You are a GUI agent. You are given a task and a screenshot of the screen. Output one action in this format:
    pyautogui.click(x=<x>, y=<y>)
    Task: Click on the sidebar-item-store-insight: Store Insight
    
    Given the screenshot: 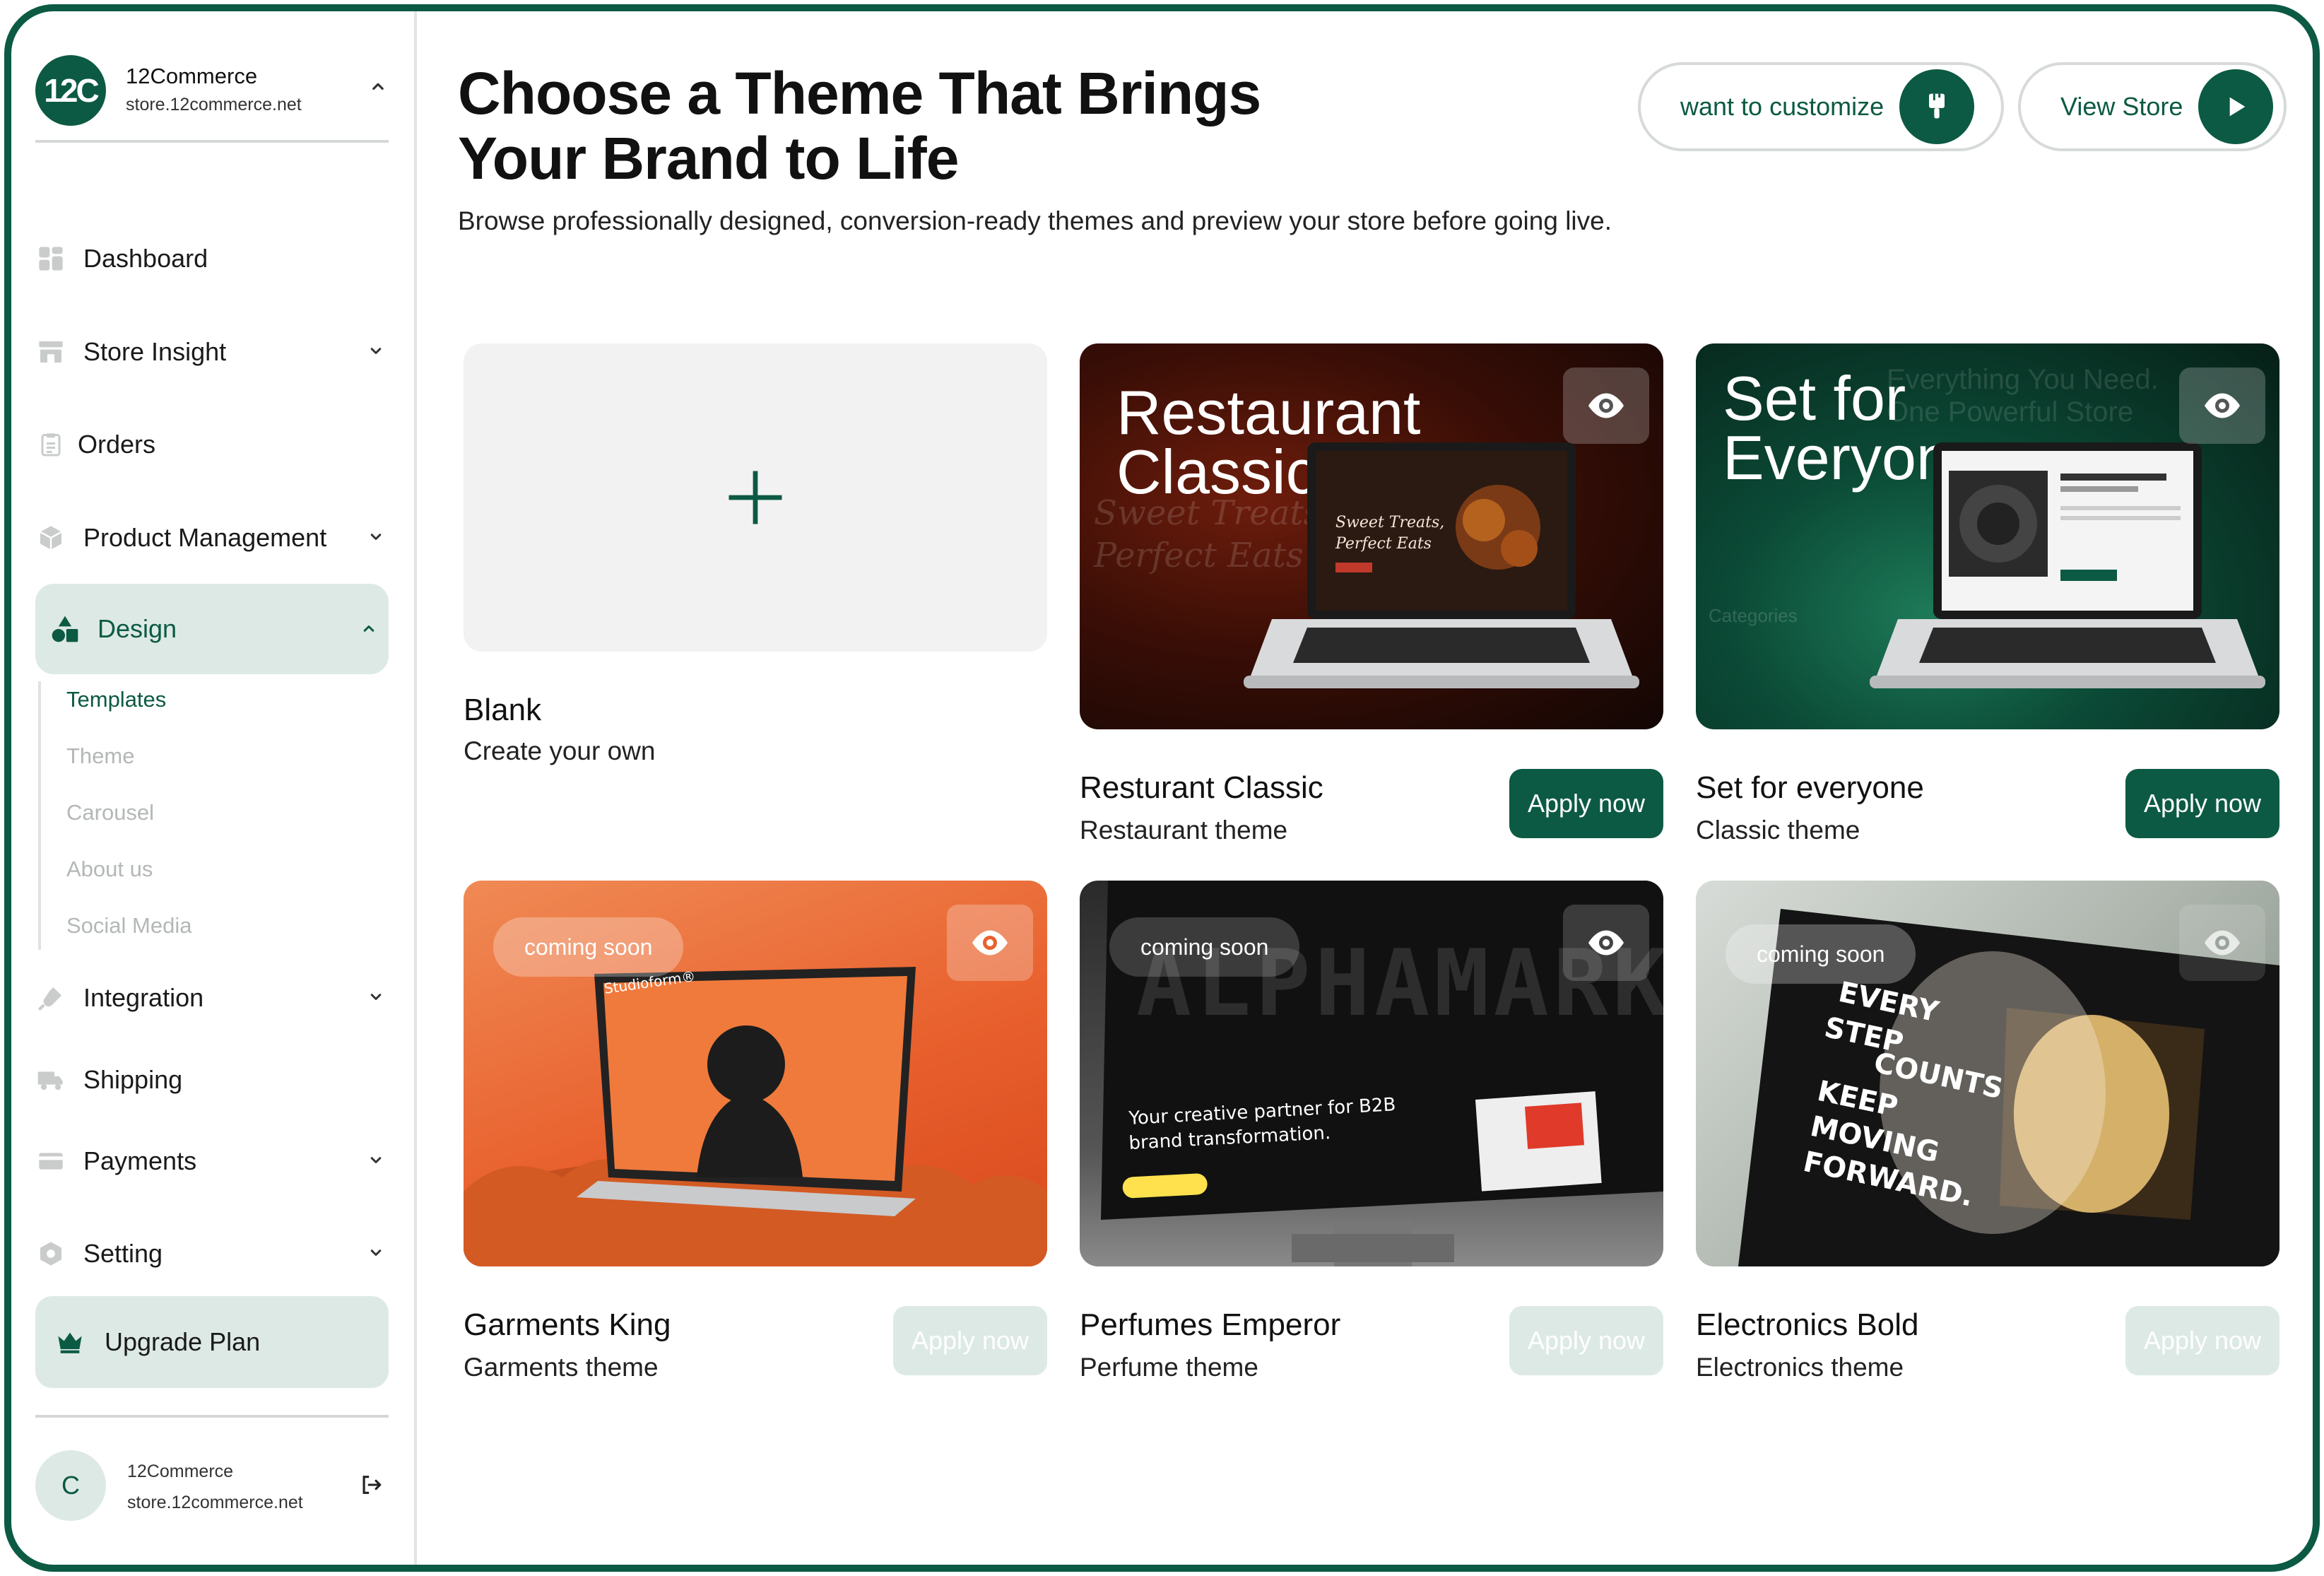 What is the action you would take?
    pyautogui.click(x=212, y=352)
    